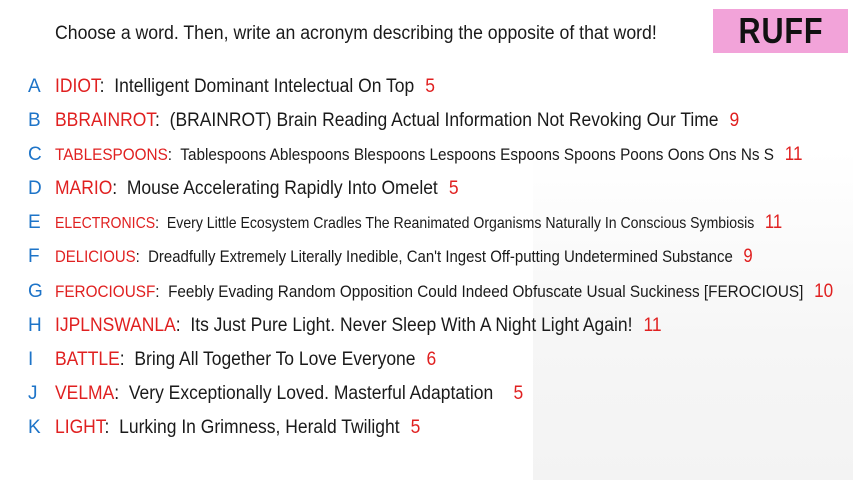 Image resolution: width=853 pixels, height=480 pixels. Describe the element at coordinates (105, 291) in the screenshot. I see `row-word: FEROCIOUSF` at that location.